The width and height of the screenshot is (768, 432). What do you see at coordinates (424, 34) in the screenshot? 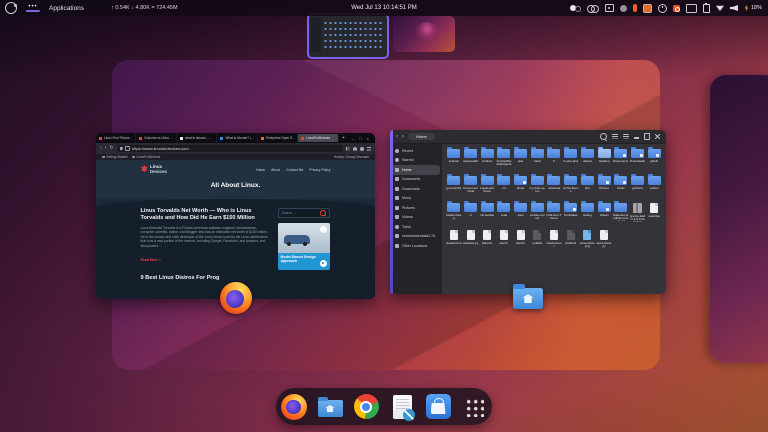
I see `workspace-thumbnail-next` at bounding box center [424, 34].